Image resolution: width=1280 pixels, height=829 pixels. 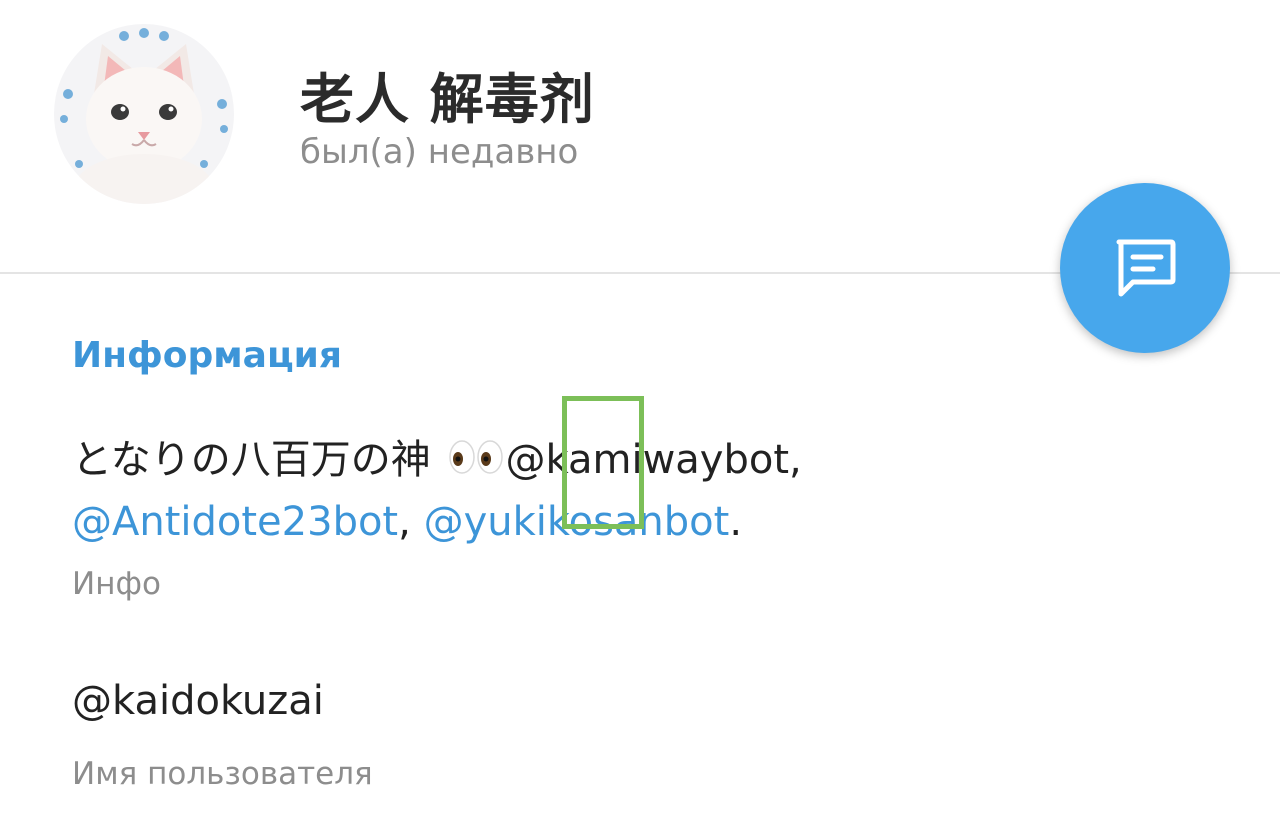 I want to click on last-seen-status: был(а) недавно, so click(x=439, y=152).